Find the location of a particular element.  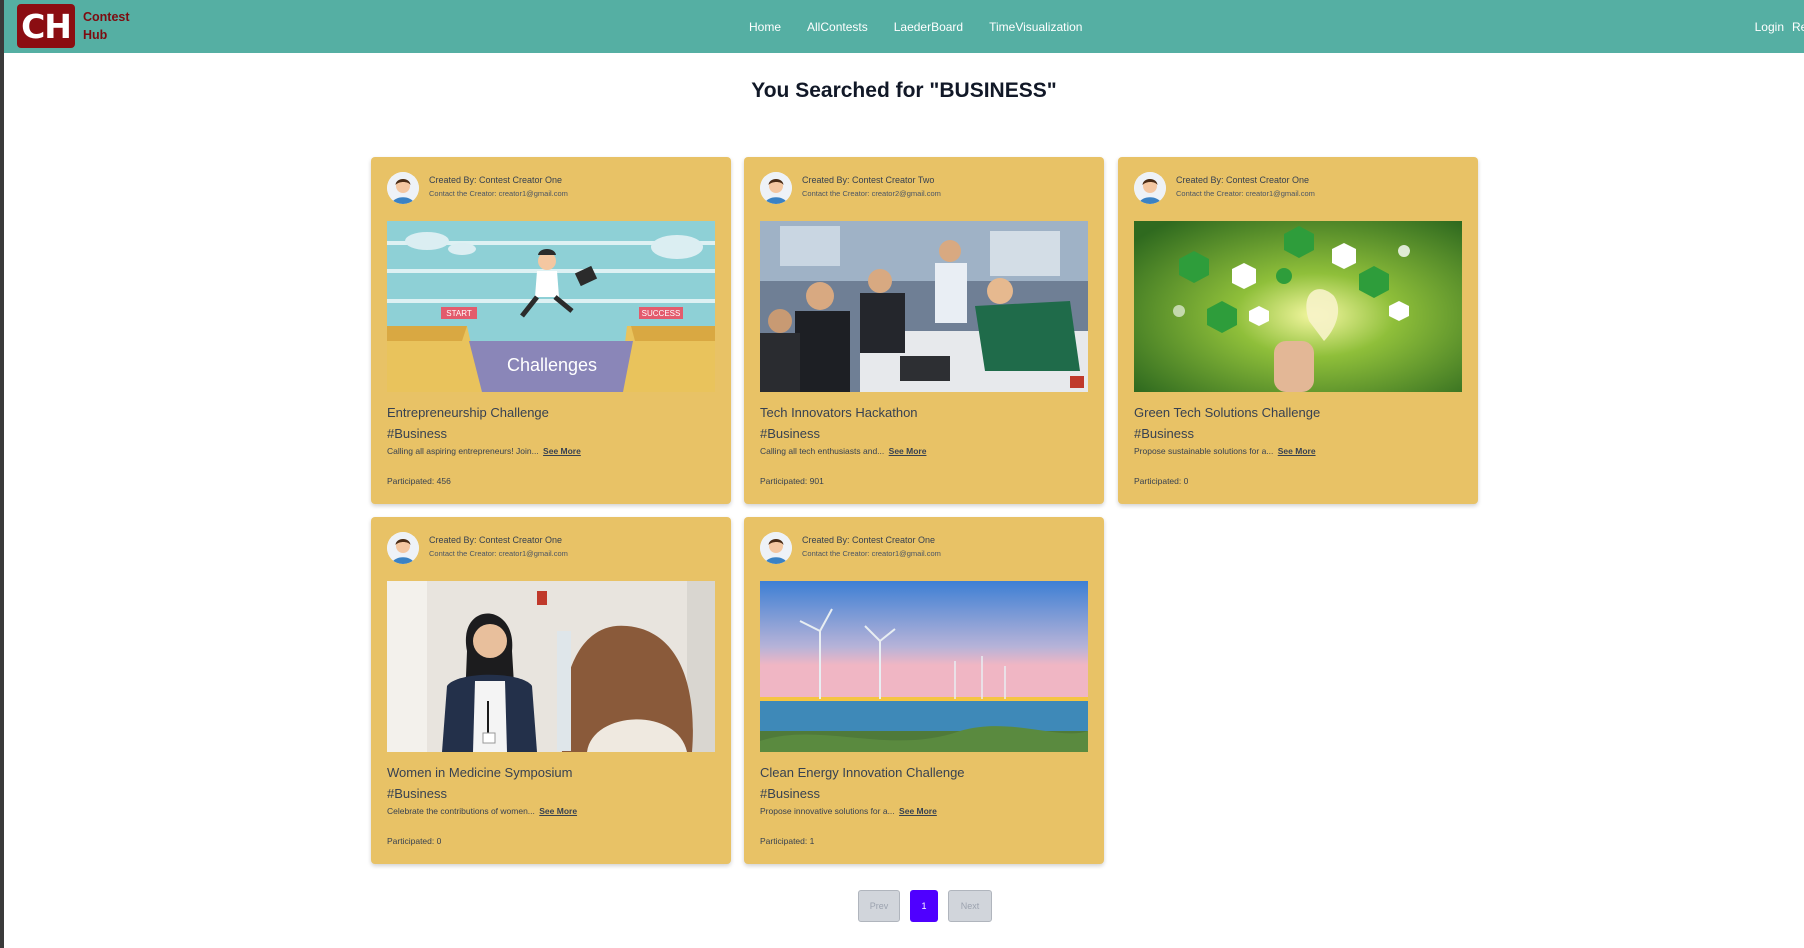

contest-image: Challenges START SUCCESS is located at coordinates (551, 306).